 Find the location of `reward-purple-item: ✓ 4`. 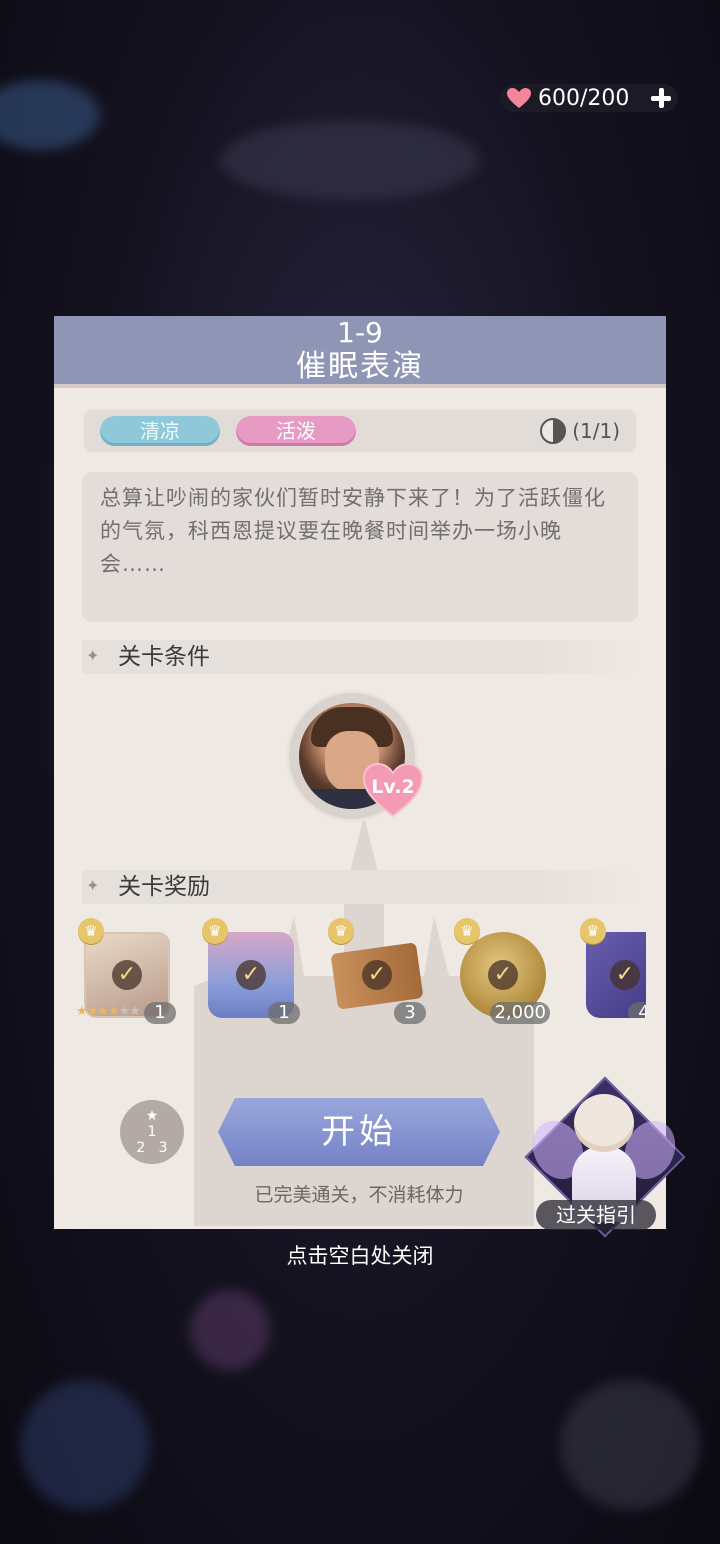

reward-purple-item: ✓ 4 is located at coordinates (616, 975).